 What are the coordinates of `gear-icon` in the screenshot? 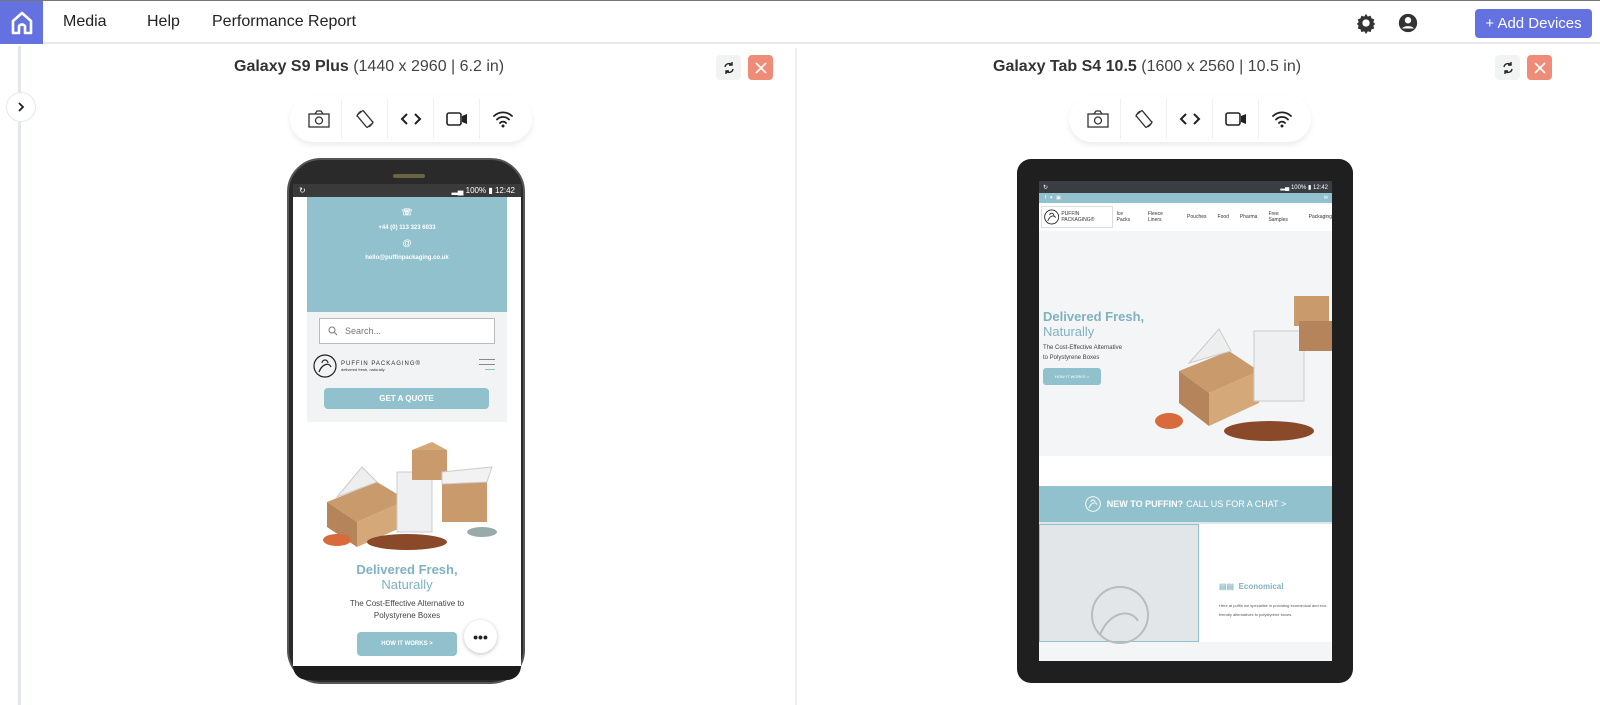 It's located at (1366, 23).